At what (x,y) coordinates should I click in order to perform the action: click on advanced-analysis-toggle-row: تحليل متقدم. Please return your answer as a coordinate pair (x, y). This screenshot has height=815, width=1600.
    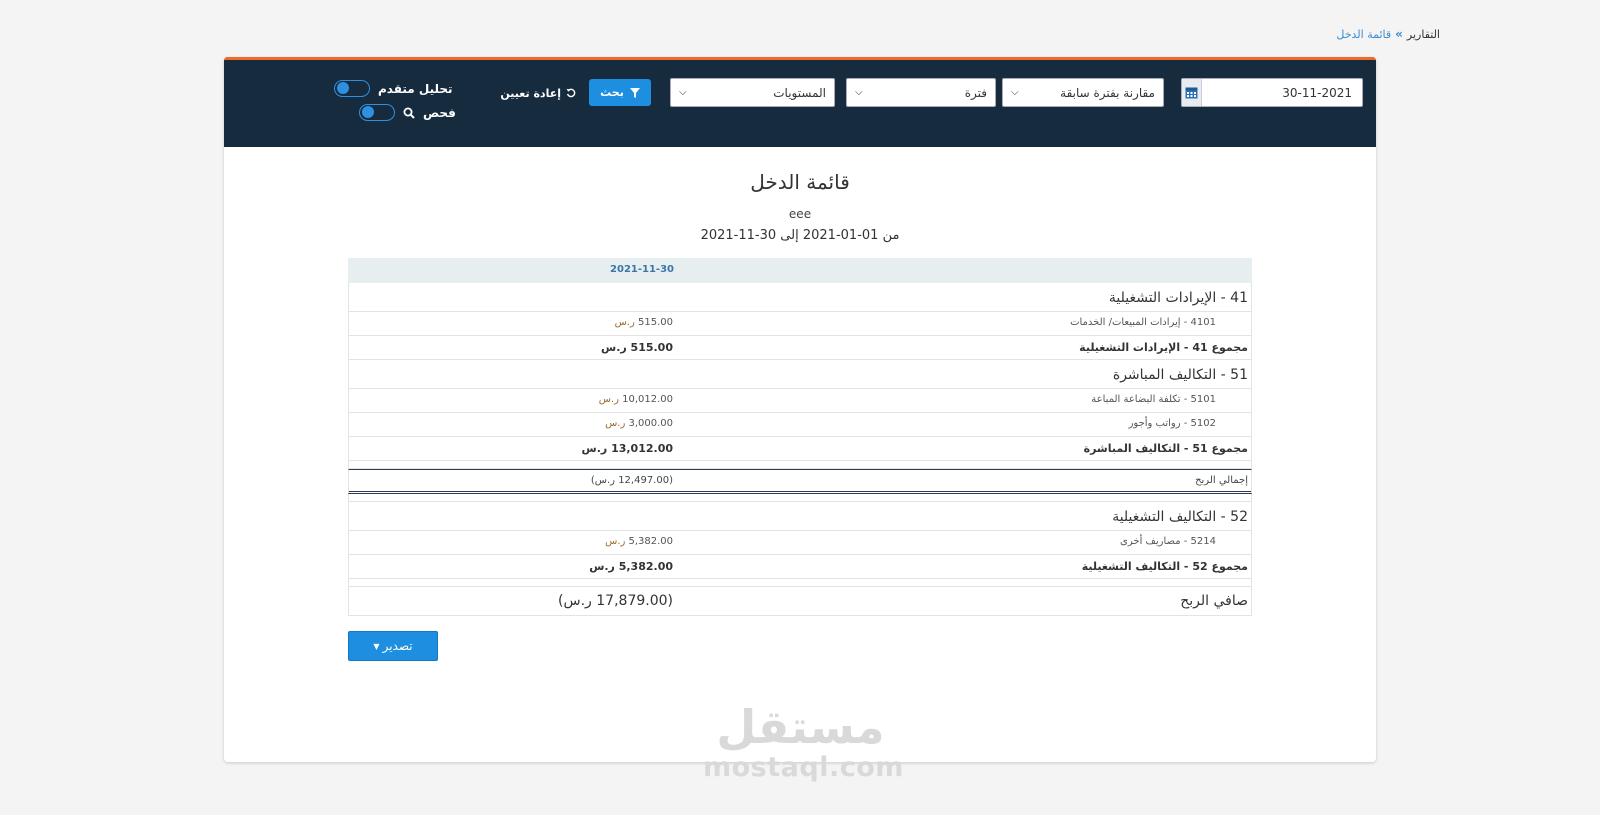
    Looking at the image, I should click on (393, 88).